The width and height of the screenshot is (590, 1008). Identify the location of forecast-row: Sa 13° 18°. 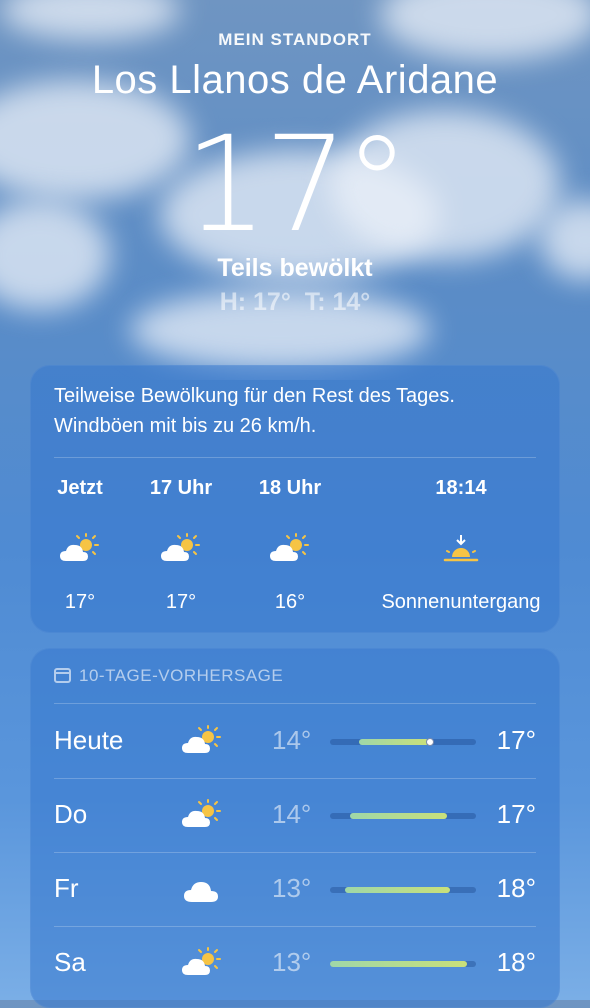
(295, 964).